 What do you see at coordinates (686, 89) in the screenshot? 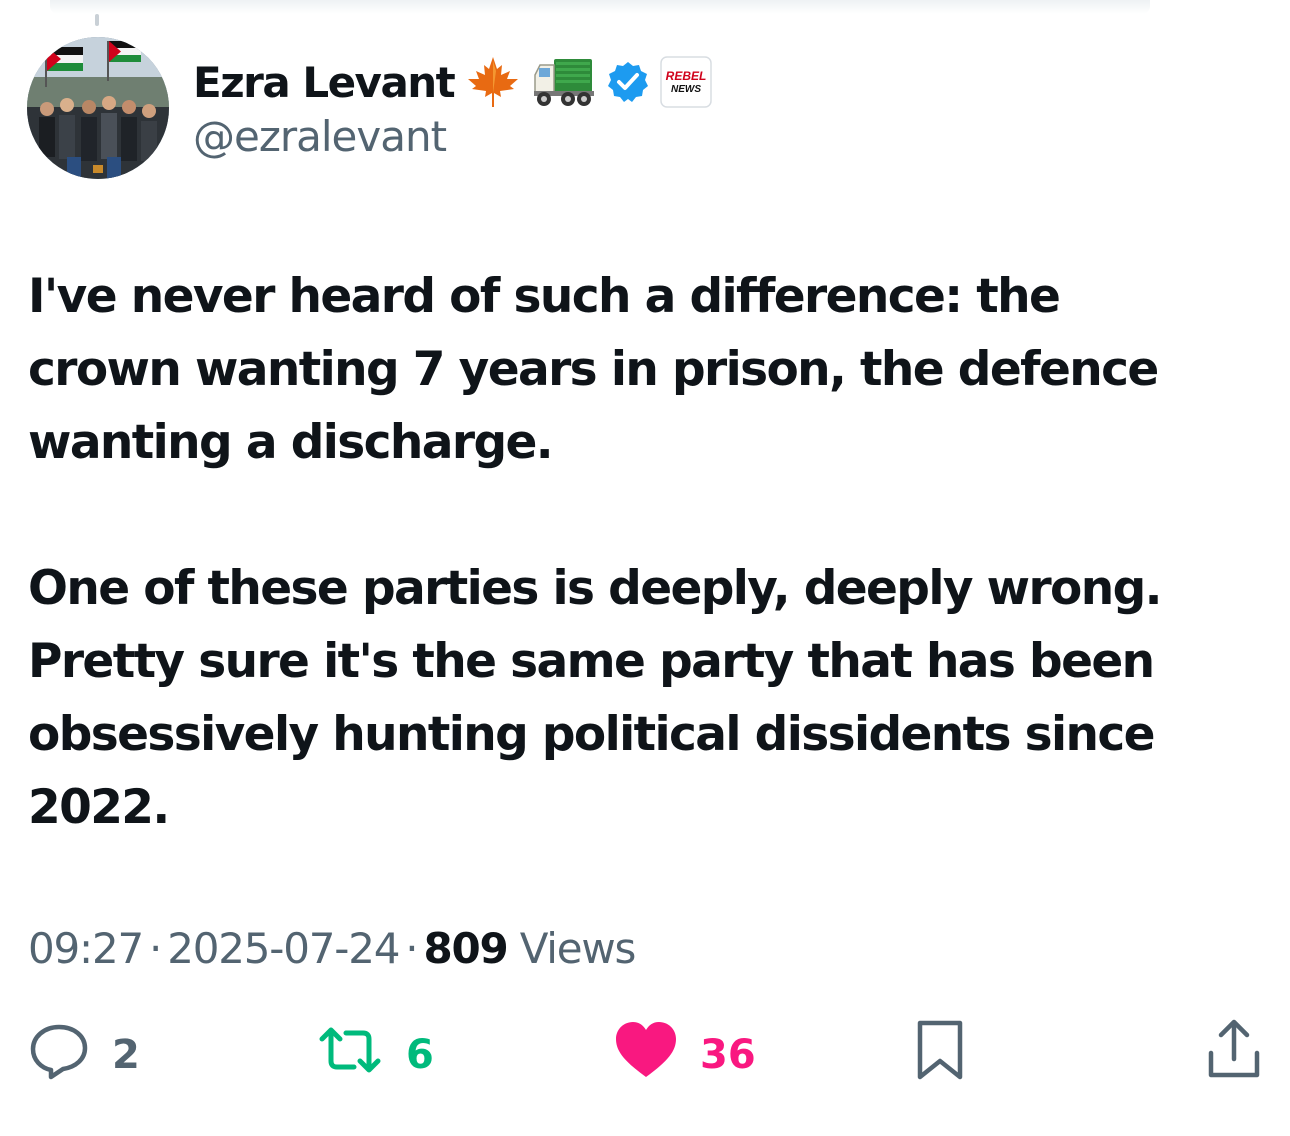
I see `rebel-badge-line2: NEWS` at bounding box center [686, 89].